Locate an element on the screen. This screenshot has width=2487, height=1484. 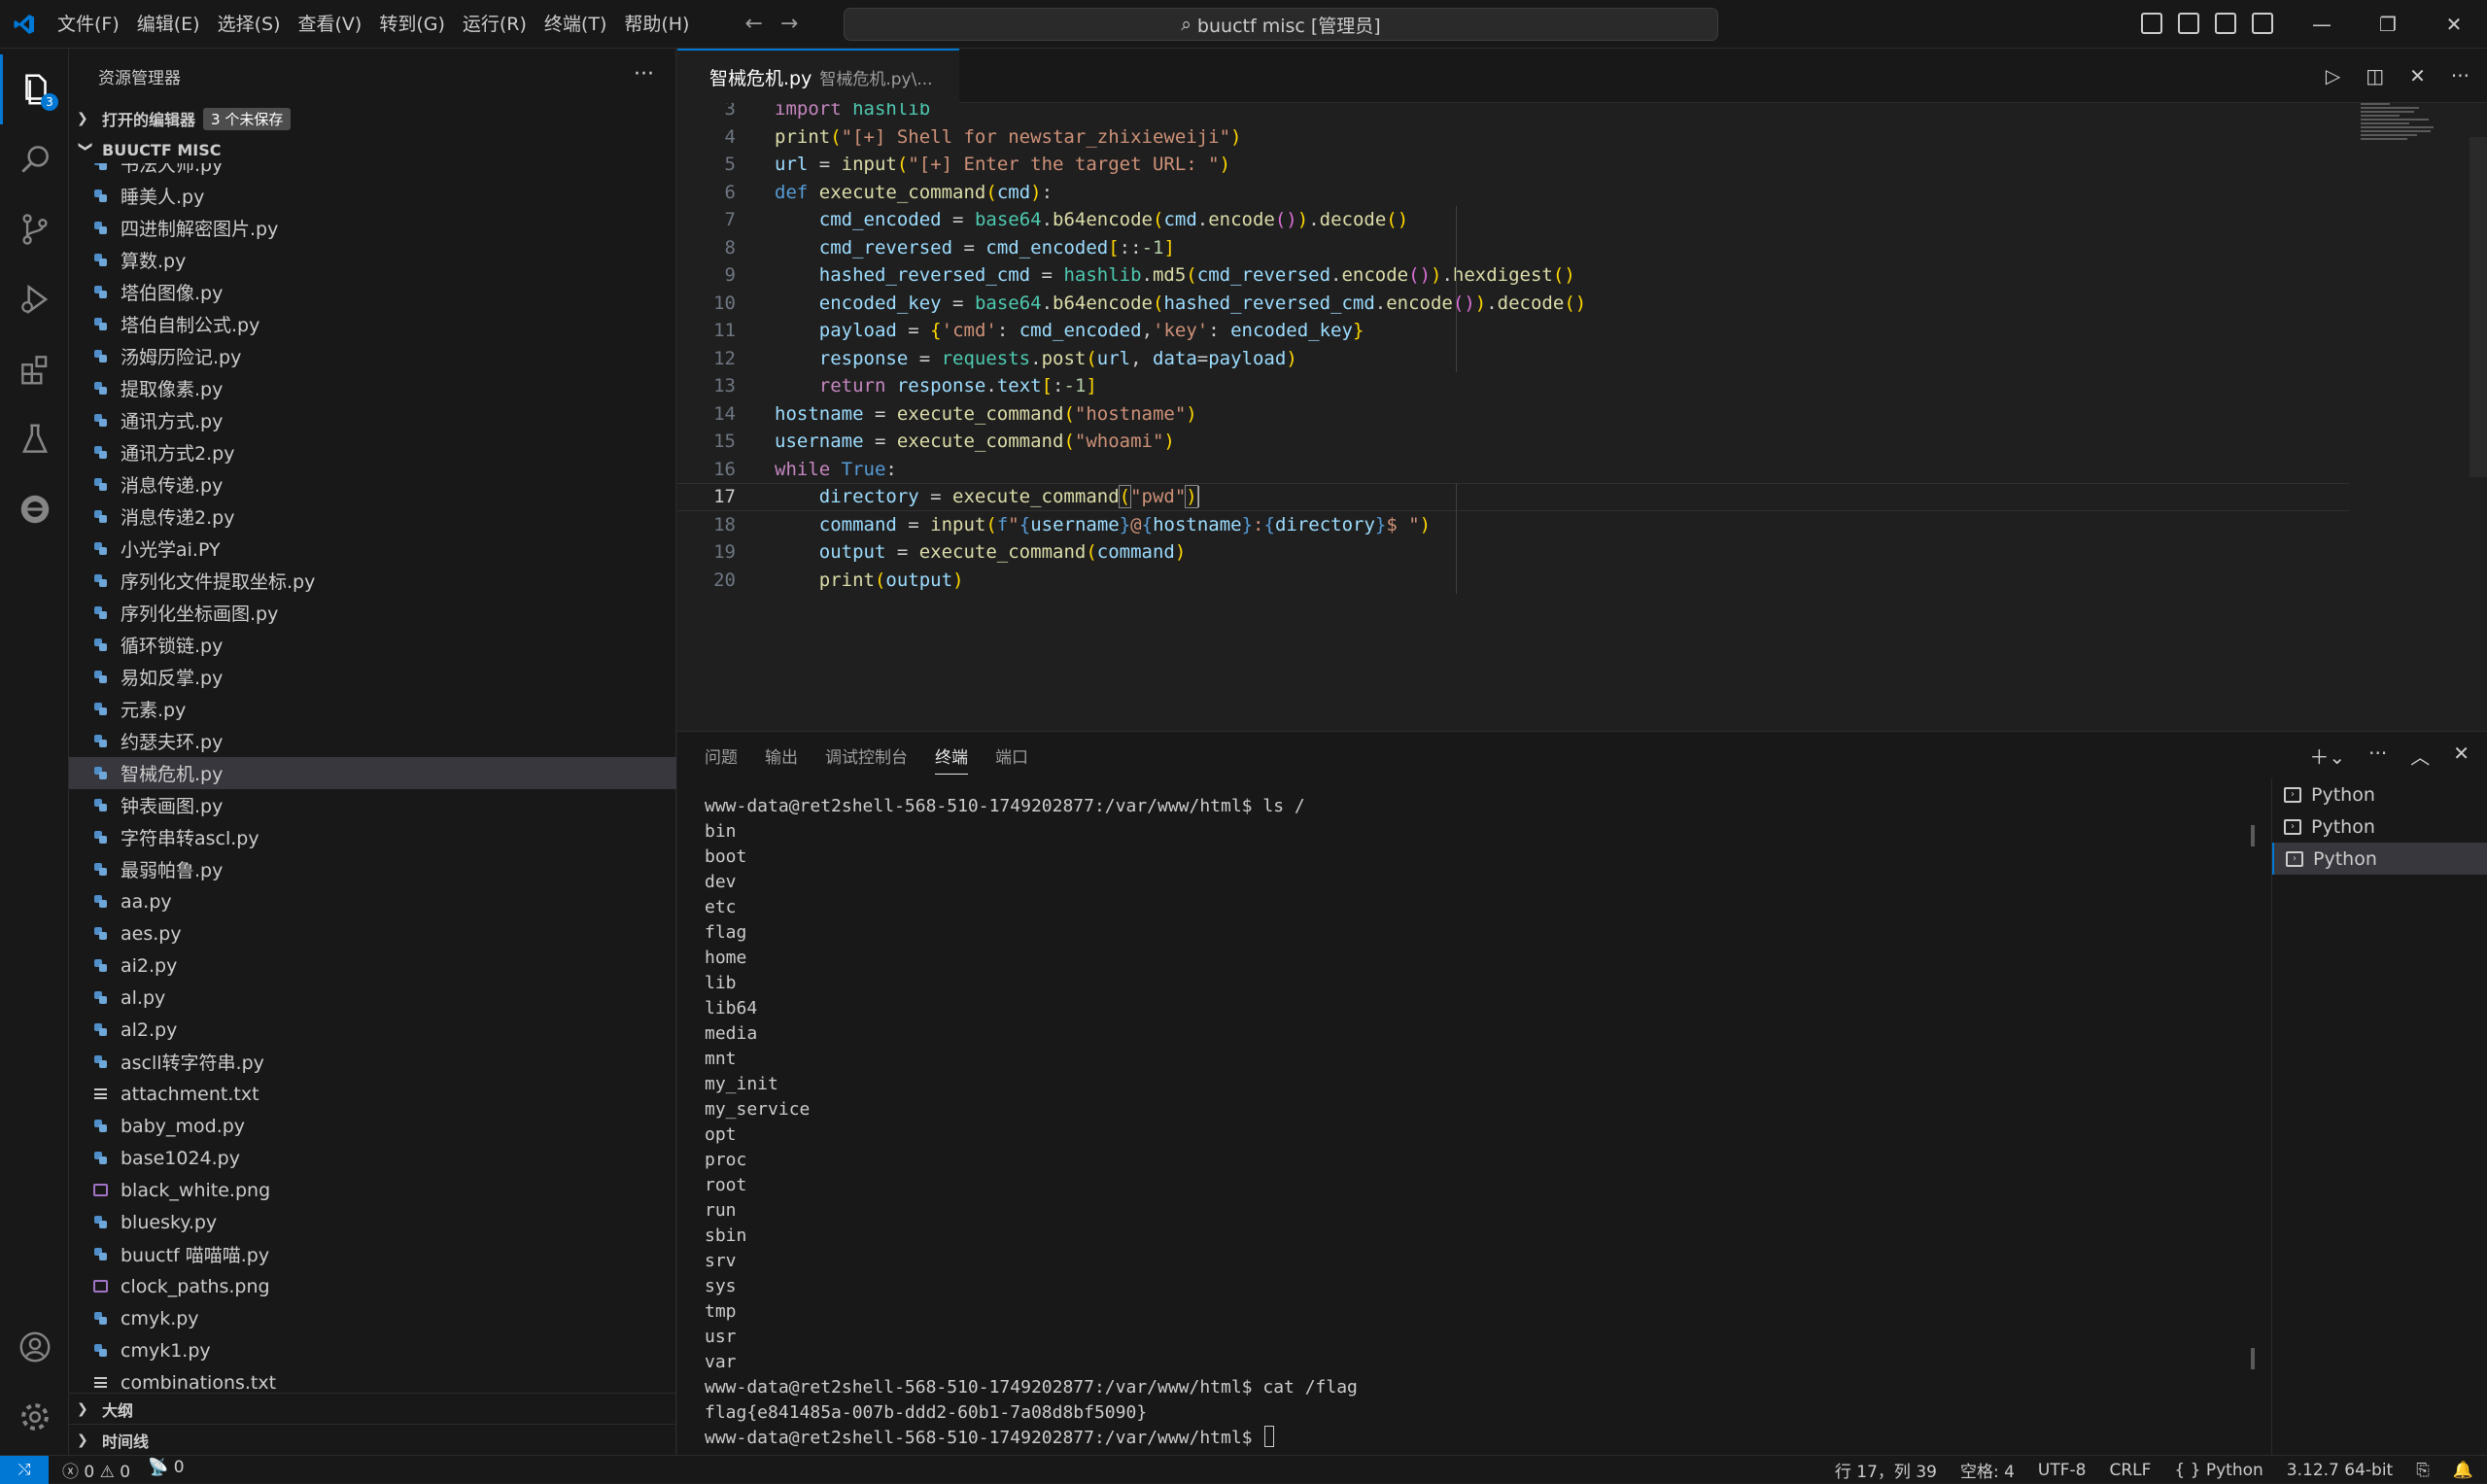
problems-status: ⓧ 0 ⚠ 0 is located at coordinates (96, 1470).